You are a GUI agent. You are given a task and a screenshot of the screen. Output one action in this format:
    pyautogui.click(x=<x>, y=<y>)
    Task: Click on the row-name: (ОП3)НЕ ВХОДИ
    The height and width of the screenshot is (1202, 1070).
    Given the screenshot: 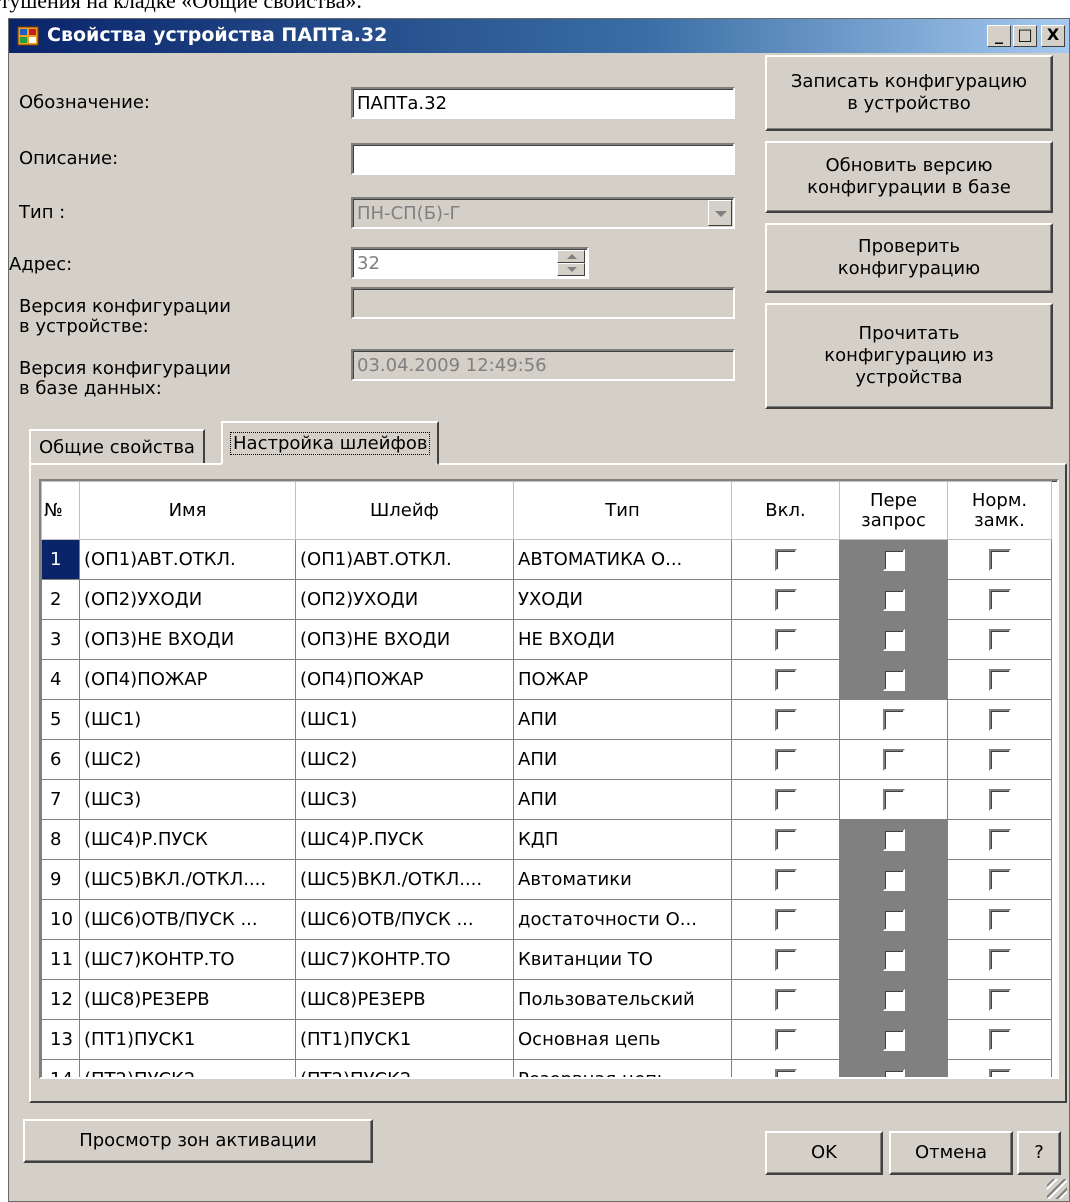 What is the action you would take?
    pyautogui.click(x=187, y=639)
    